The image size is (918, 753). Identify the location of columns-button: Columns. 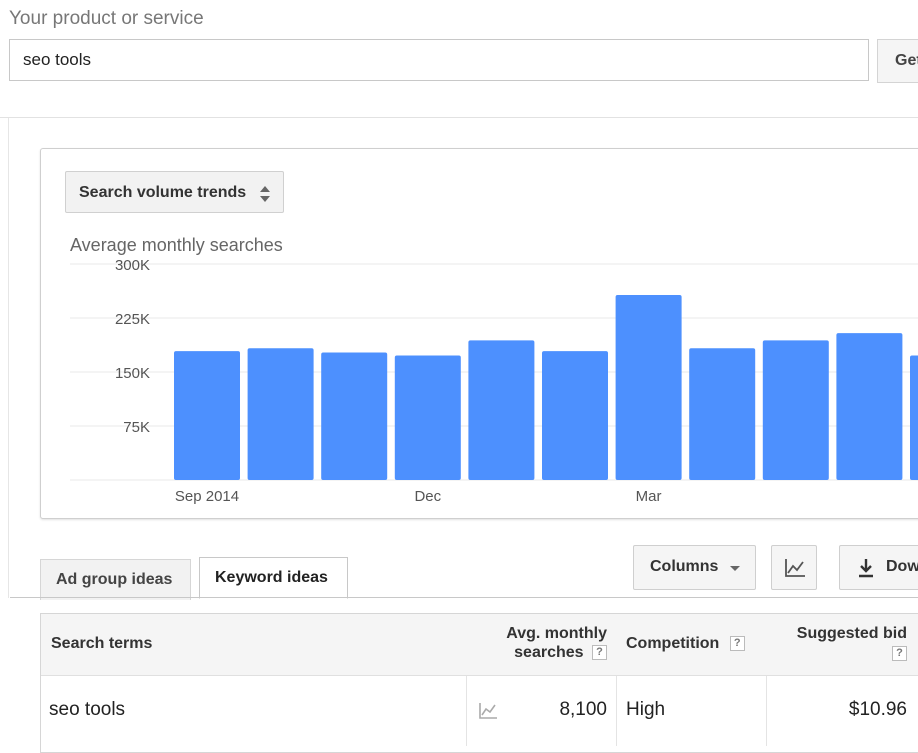
(694, 567).